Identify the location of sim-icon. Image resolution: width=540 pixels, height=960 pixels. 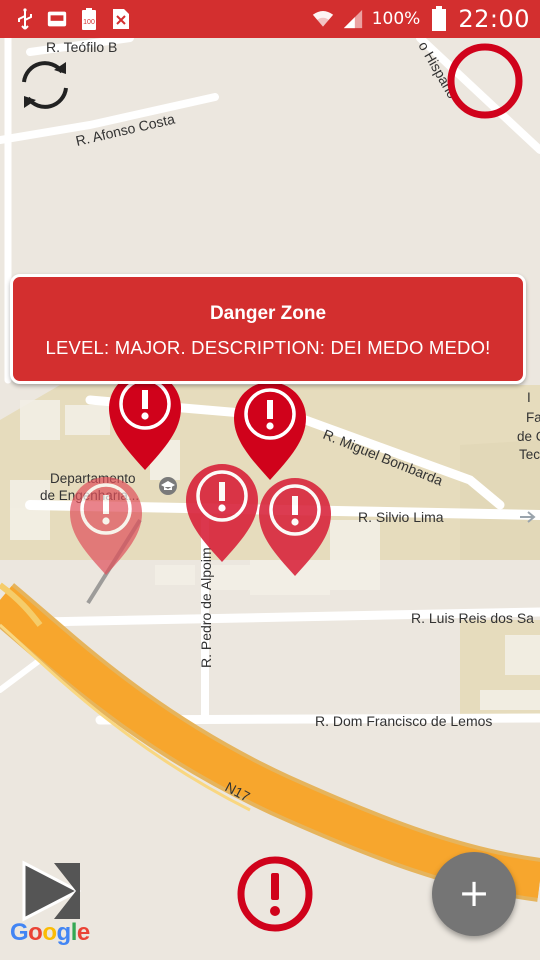
(57, 19).